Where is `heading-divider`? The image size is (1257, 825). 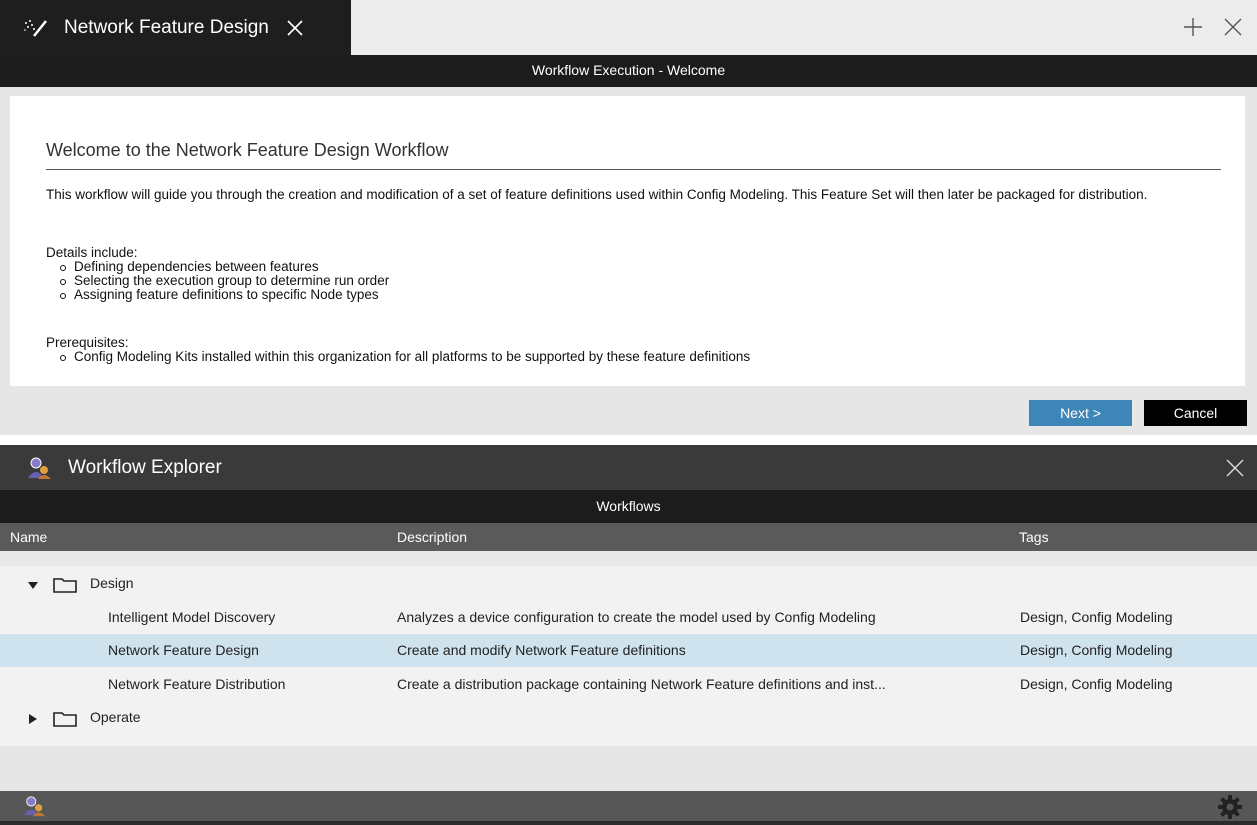 heading-divider is located at coordinates (633, 169).